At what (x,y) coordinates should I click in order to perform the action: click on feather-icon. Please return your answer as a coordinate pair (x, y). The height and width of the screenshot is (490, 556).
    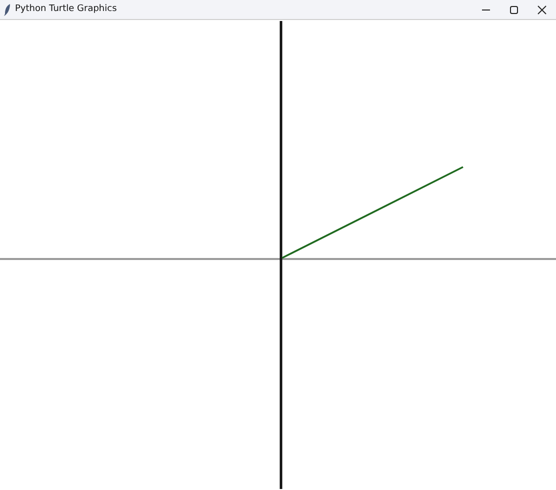
    Looking at the image, I should click on (7, 10).